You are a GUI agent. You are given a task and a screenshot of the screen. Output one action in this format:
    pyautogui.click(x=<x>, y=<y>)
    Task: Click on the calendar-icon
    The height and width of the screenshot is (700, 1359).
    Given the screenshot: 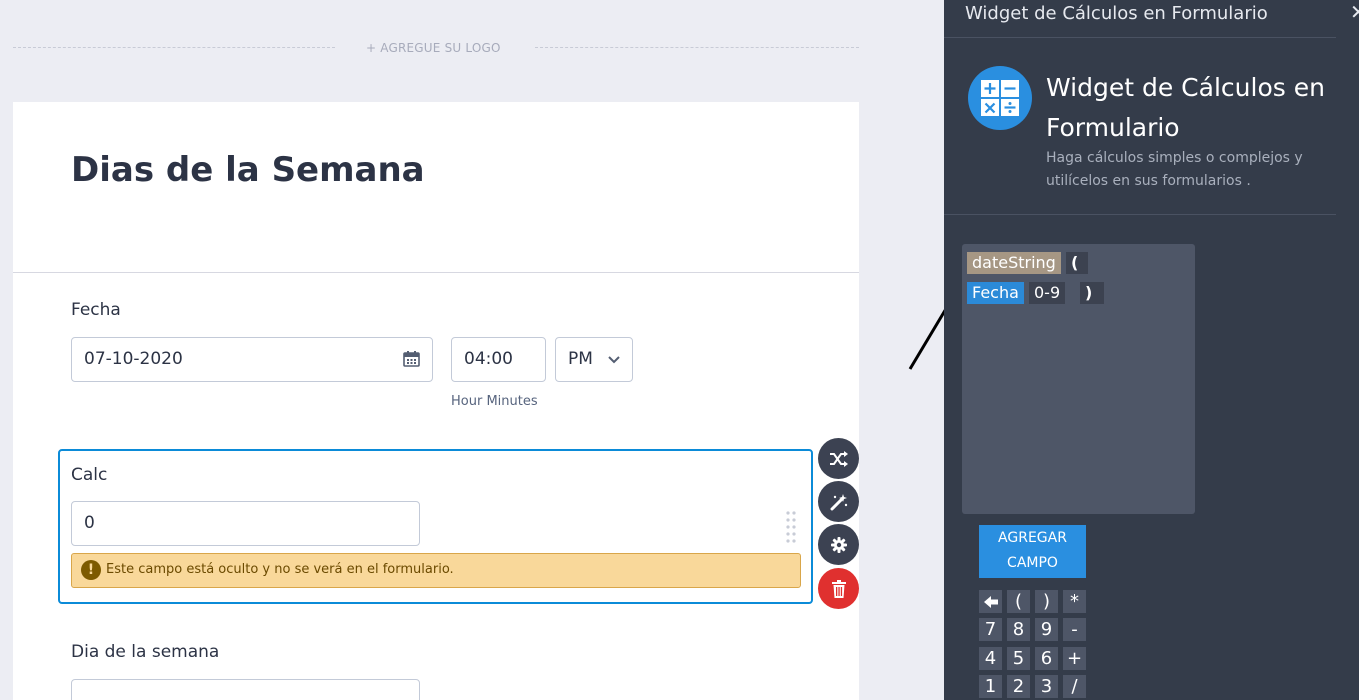 What is the action you would take?
    pyautogui.click(x=411, y=359)
    